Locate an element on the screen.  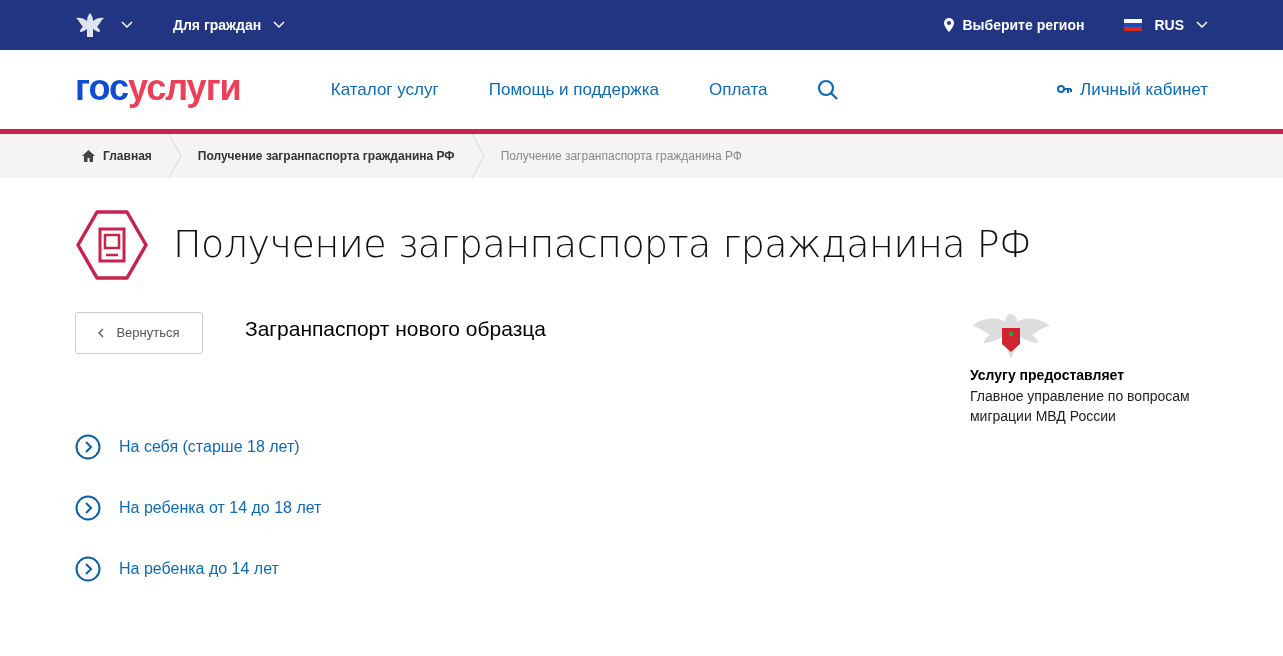
home-icon is located at coordinates (88, 156).